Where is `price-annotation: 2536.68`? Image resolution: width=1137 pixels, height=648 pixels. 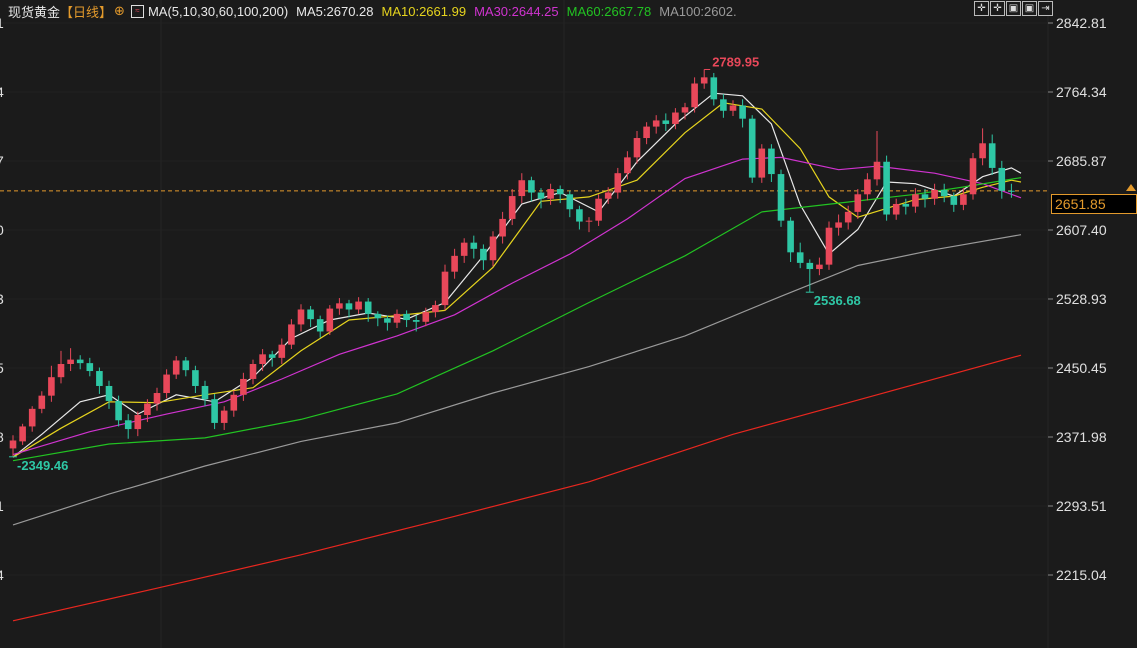
price-annotation: 2536.68 is located at coordinates (833, 299).